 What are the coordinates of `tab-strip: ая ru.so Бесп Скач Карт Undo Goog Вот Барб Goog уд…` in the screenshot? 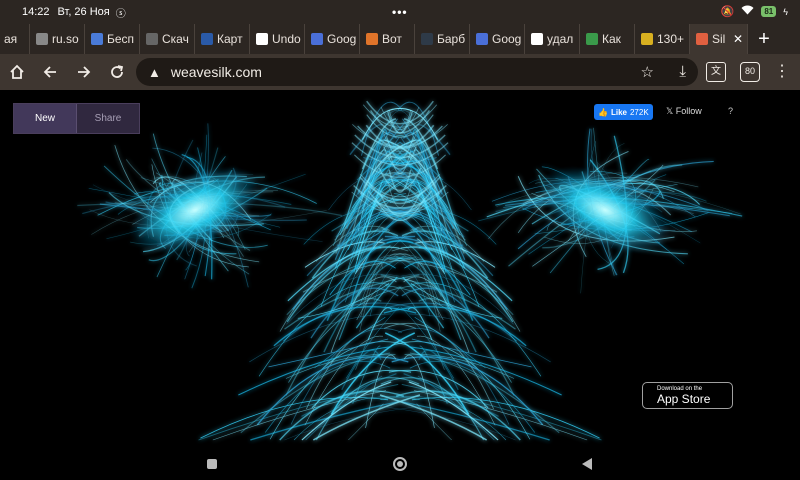 It's located at (400, 39).